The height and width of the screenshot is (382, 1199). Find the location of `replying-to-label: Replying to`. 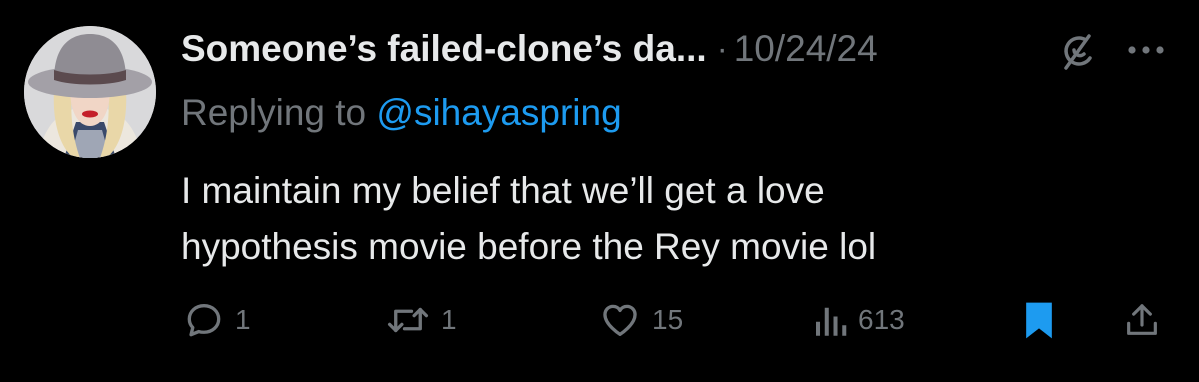

replying-to-label: Replying to is located at coordinates (279, 112).